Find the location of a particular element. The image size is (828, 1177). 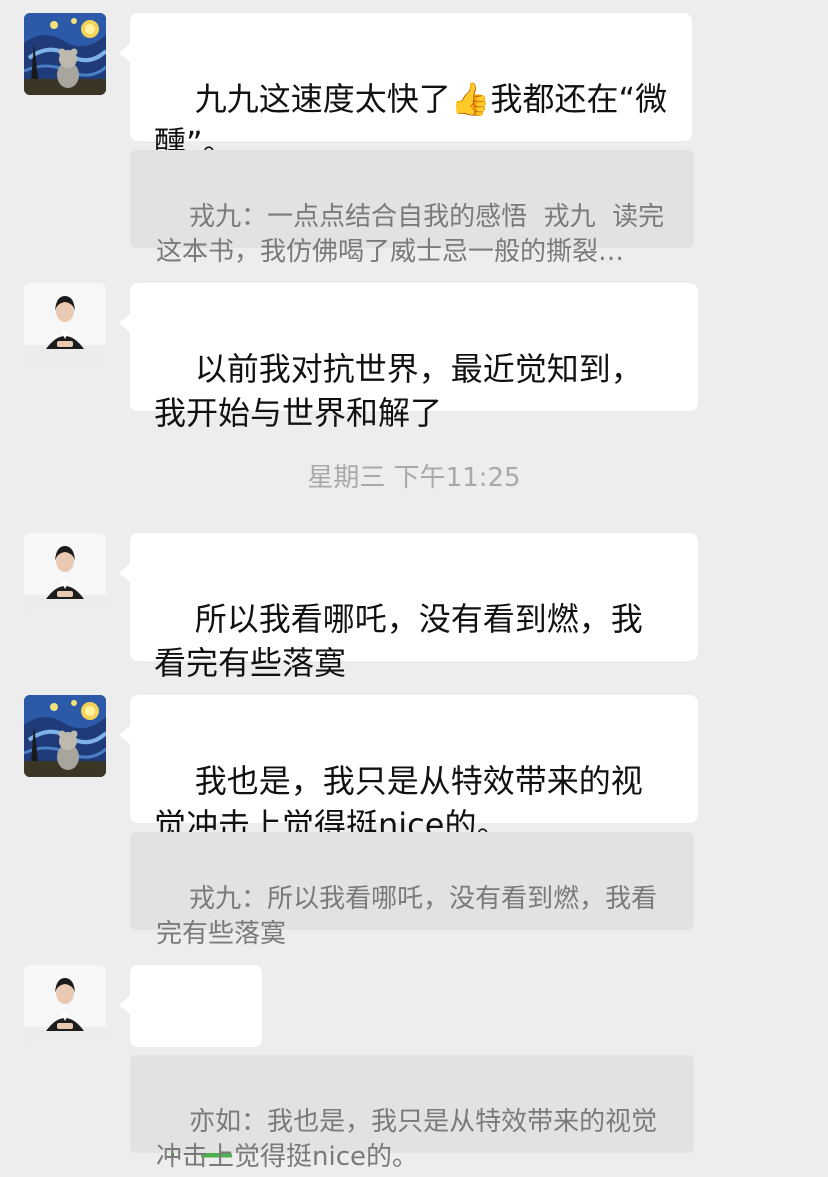

message-bubble: 九九这速度太快了👍我都还在“微醺”。 is located at coordinates (405, 87).